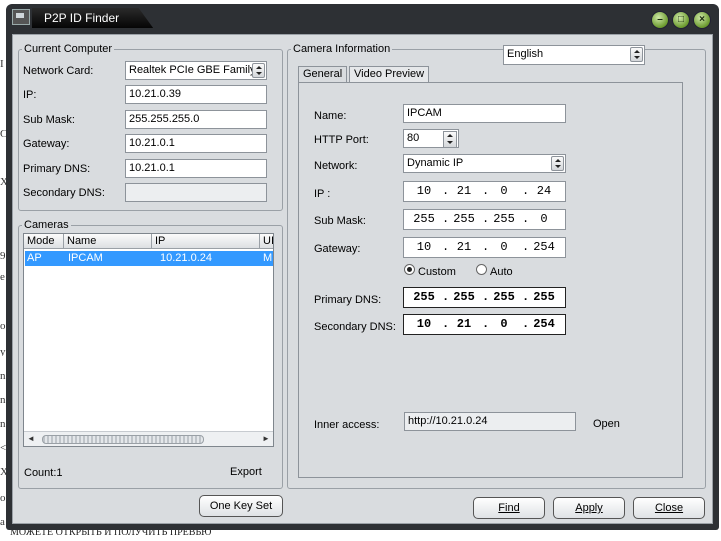 This screenshot has width=721, height=541. I want to click on computer-ip-field: 10.21.0.39, so click(196, 94).